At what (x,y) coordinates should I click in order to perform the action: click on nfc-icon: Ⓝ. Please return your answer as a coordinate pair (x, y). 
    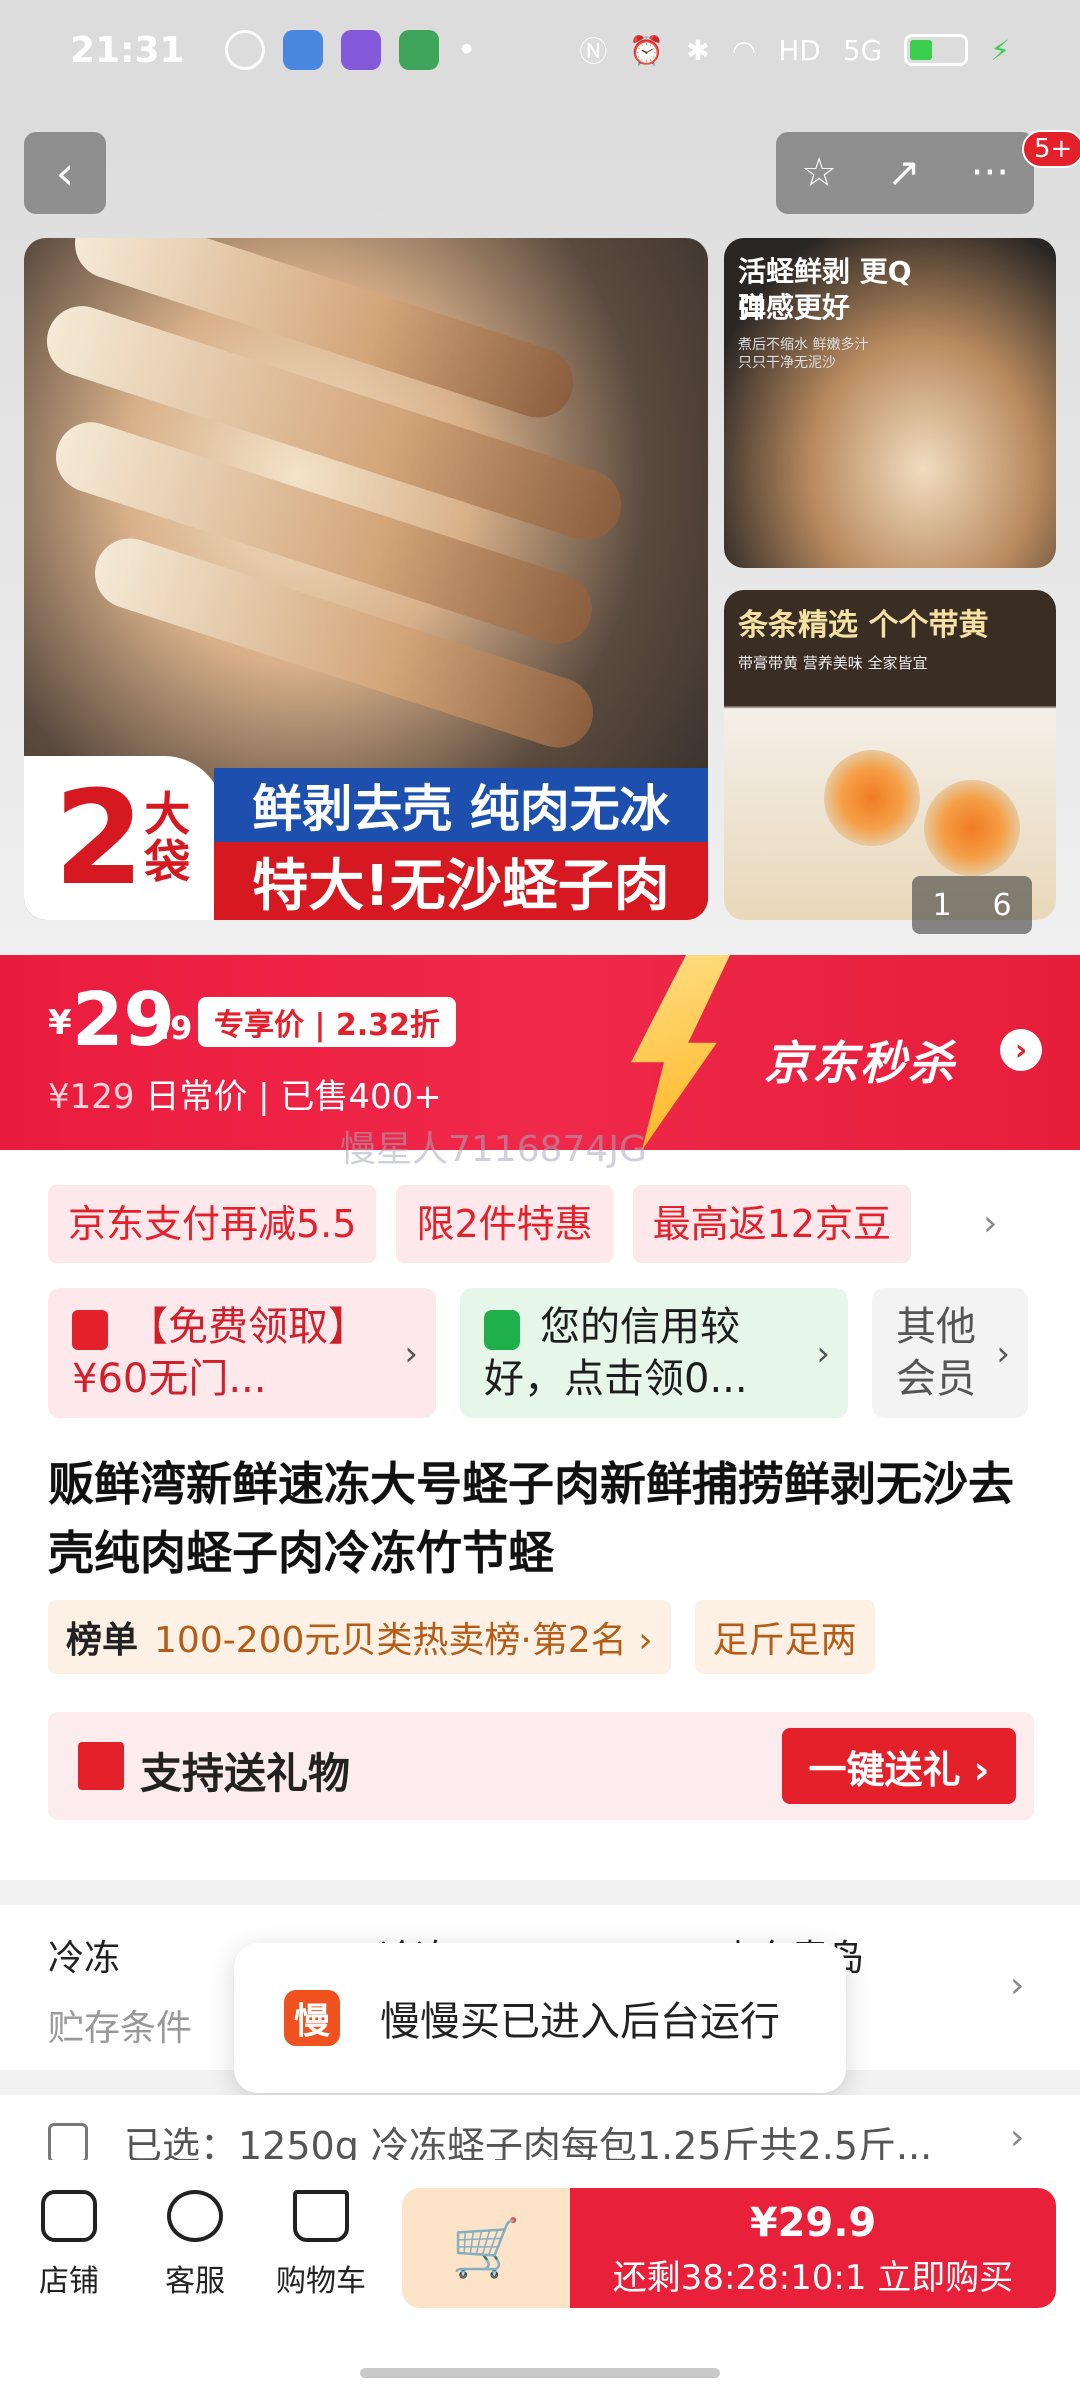
    Looking at the image, I should click on (593, 51).